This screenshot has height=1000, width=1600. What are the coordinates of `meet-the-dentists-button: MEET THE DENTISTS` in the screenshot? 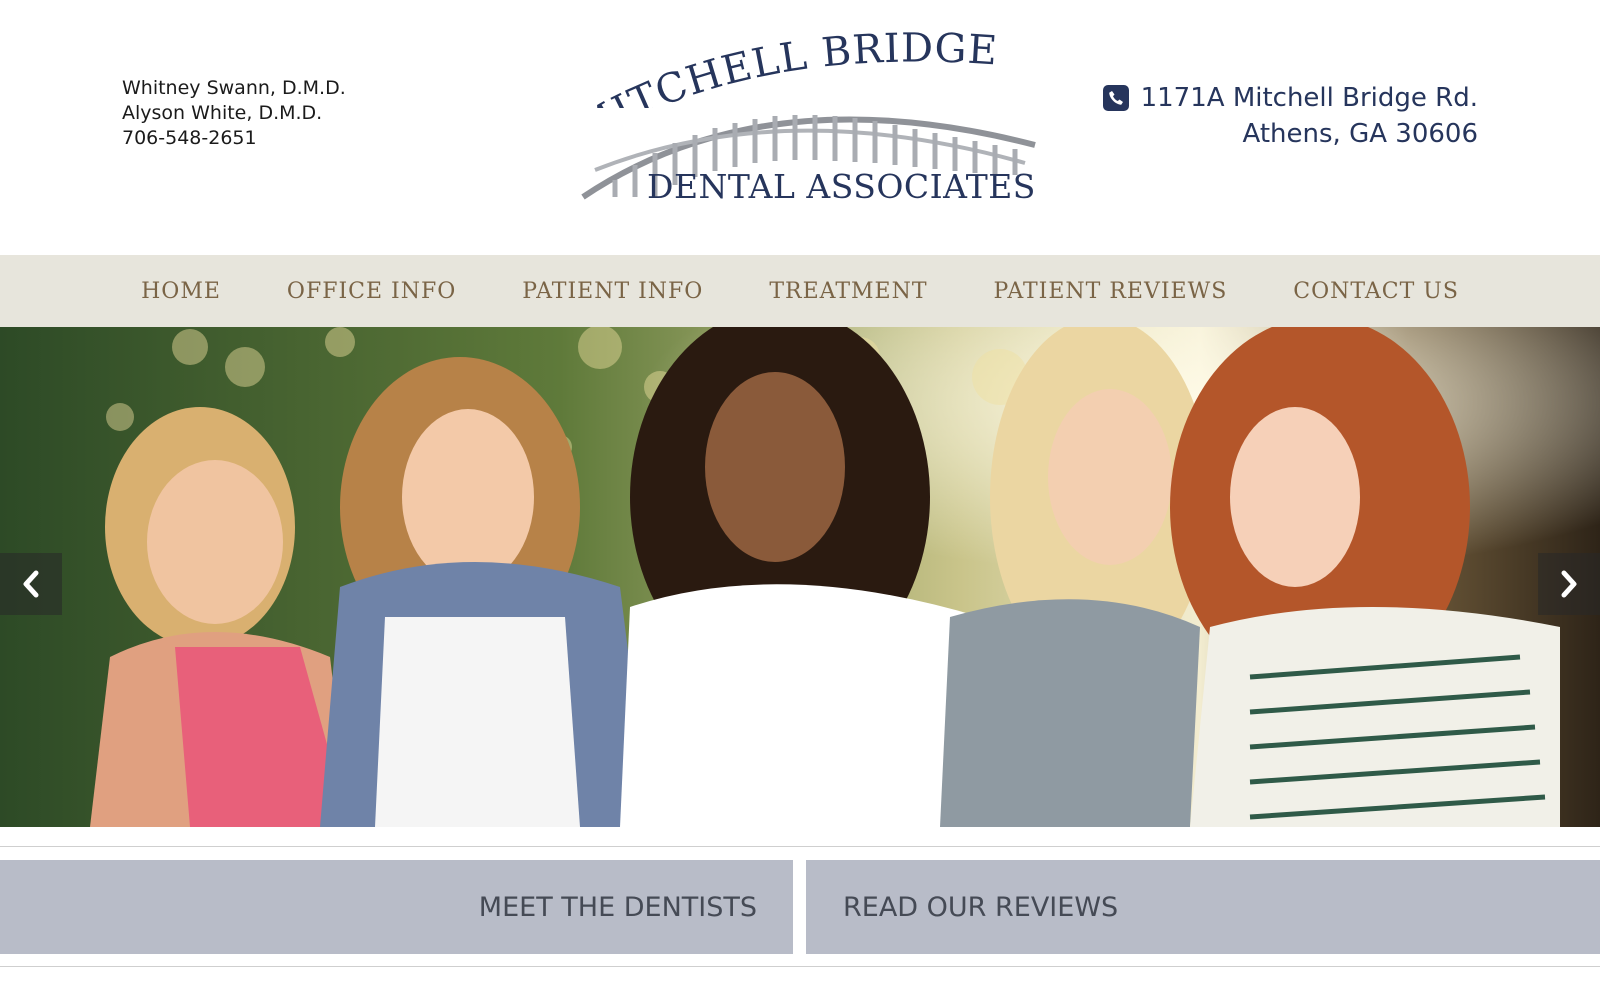 It's located at (396, 907).